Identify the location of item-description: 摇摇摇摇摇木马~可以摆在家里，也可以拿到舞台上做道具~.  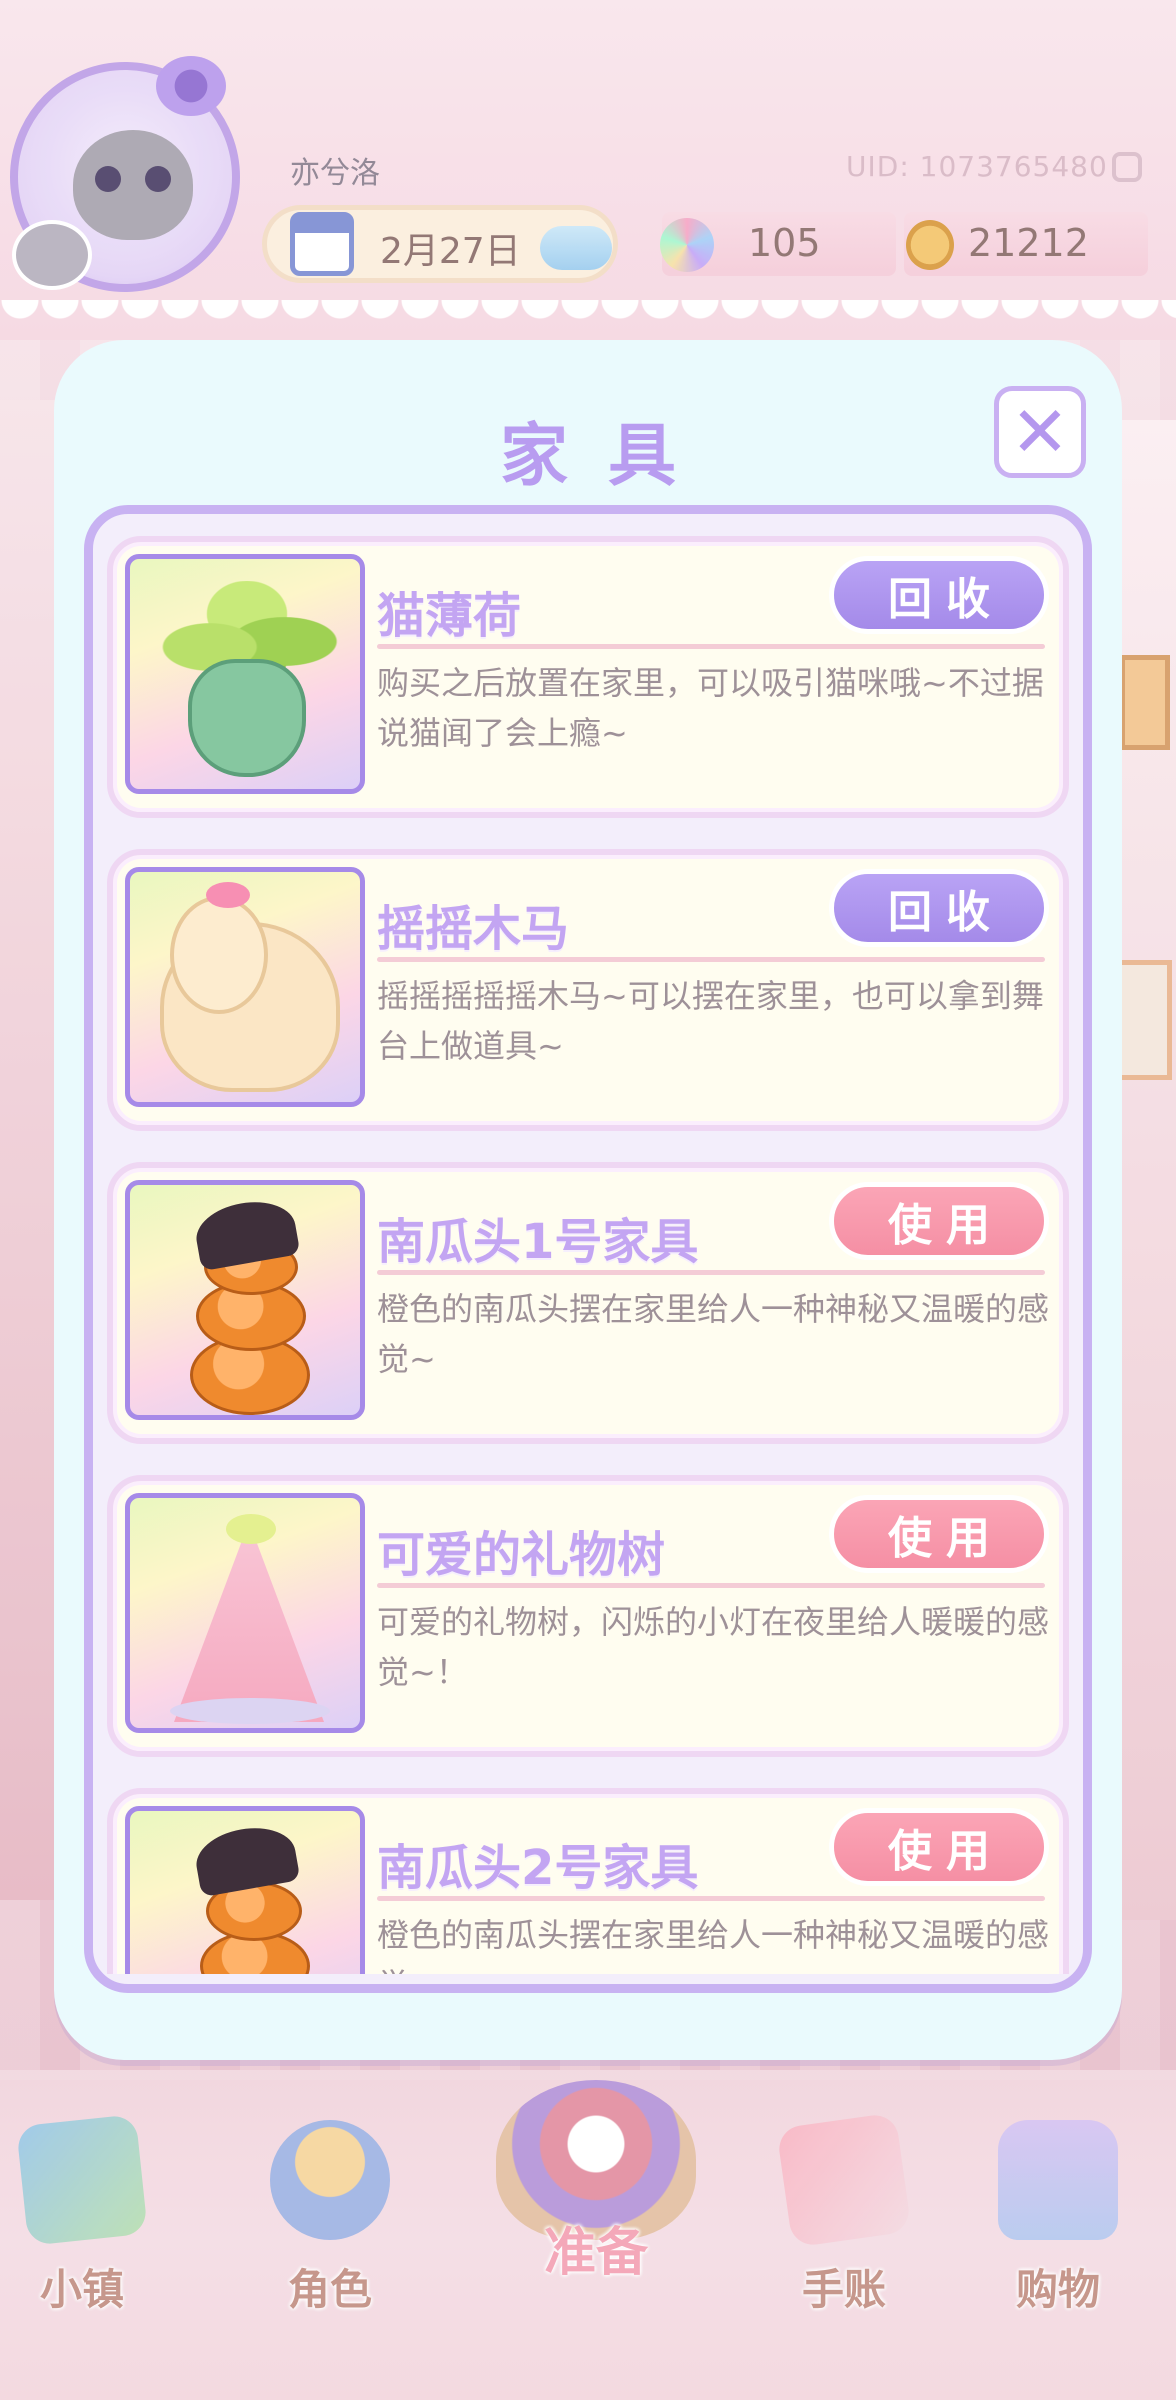
(710, 1021).